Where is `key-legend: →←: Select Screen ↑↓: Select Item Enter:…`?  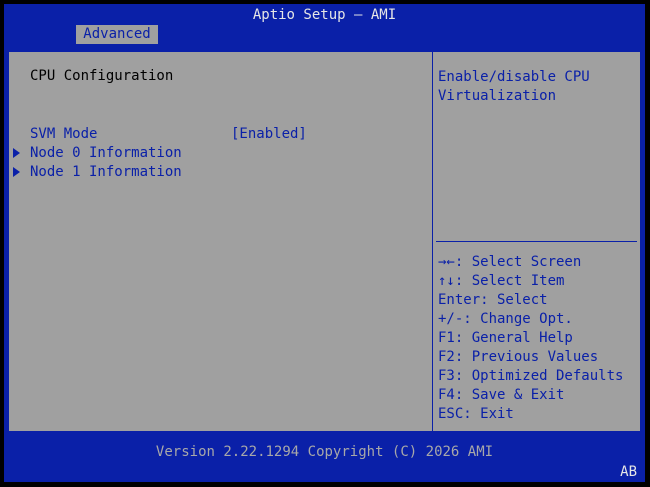
key-legend: →←: Select Screen ↑↓: Select Item Enter:… is located at coordinates (530, 338).